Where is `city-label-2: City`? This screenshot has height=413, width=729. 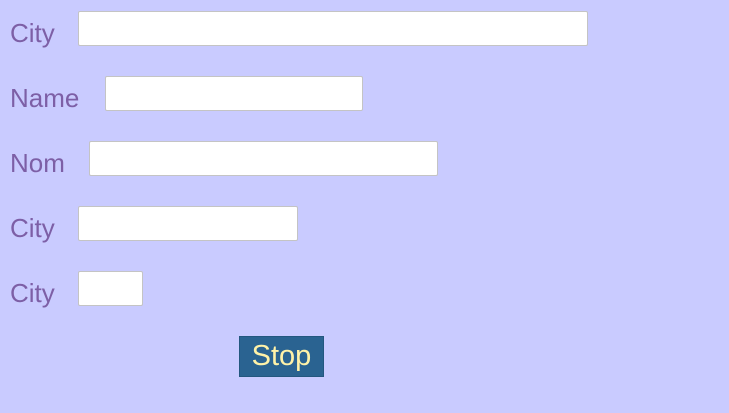 city-label-2: City is located at coordinates (32, 228).